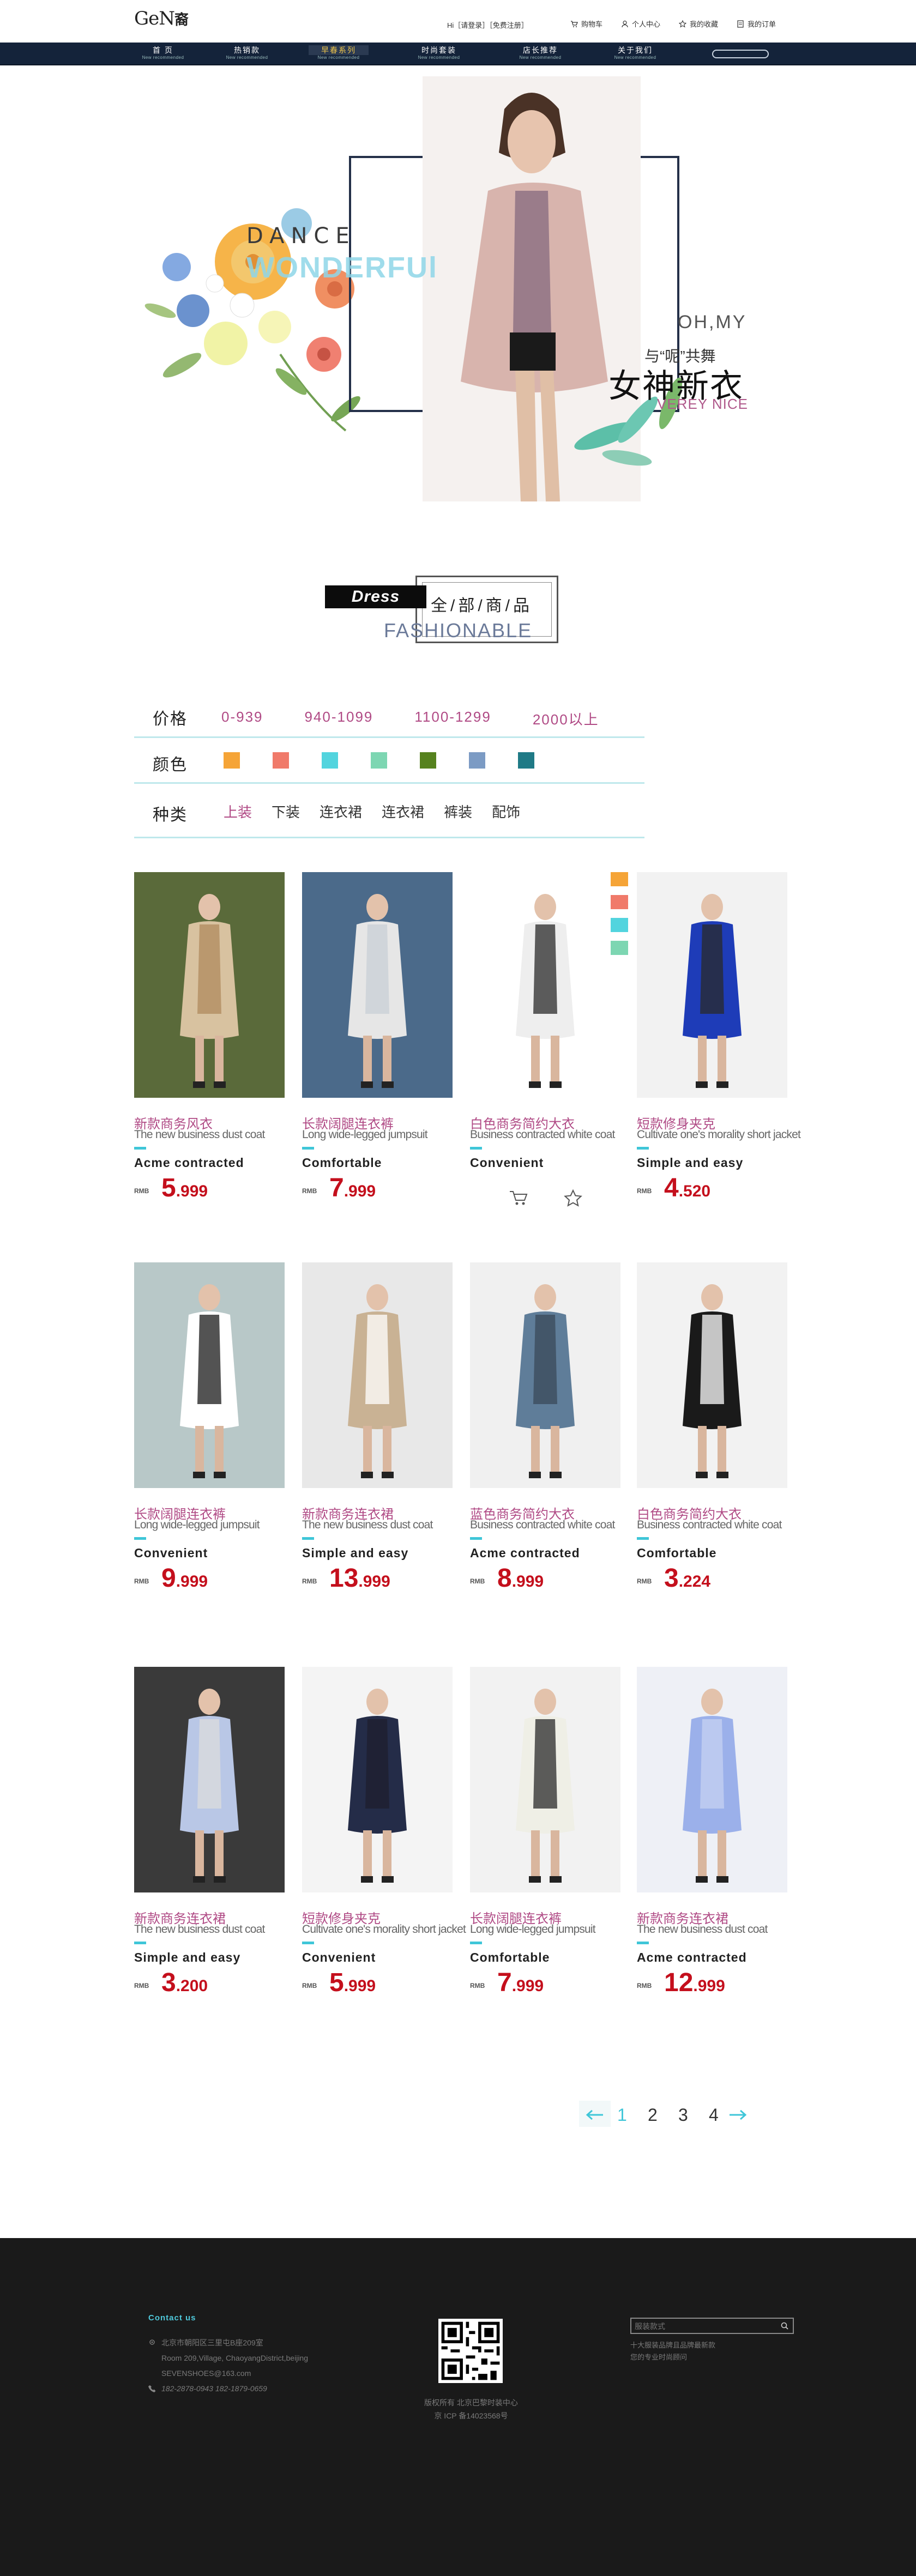  Describe the element at coordinates (737, 2114) in the screenshot. I see `next-arrow-icon` at that location.